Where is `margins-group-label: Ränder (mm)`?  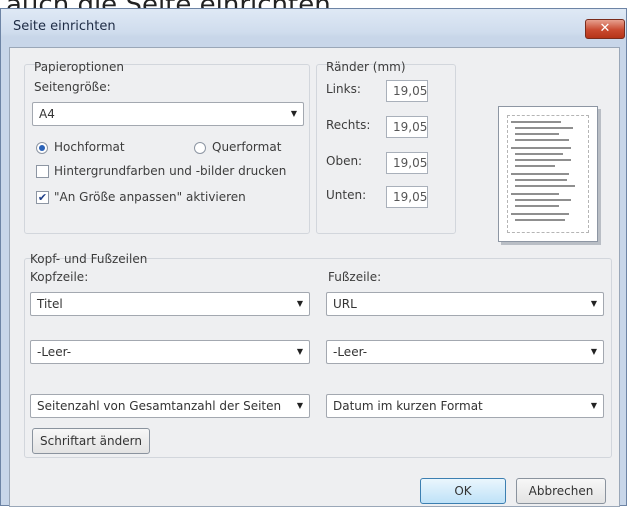 margins-group-label: Ränder (mm) is located at coordinates (366, 67).